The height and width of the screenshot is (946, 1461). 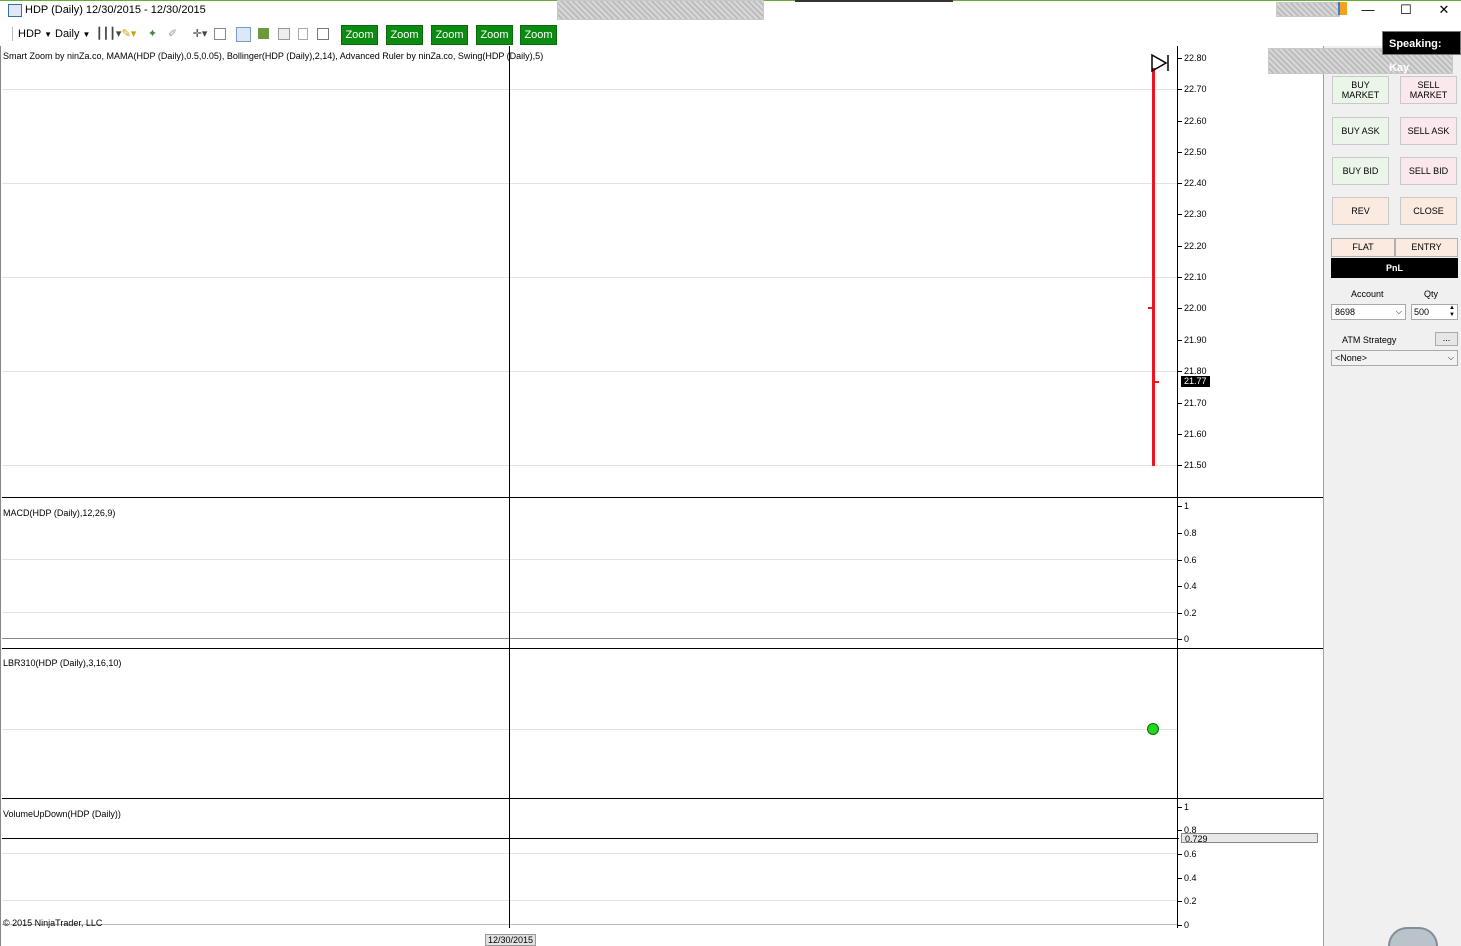 I want to click on data-box-icon, so click(x=303, y=34).